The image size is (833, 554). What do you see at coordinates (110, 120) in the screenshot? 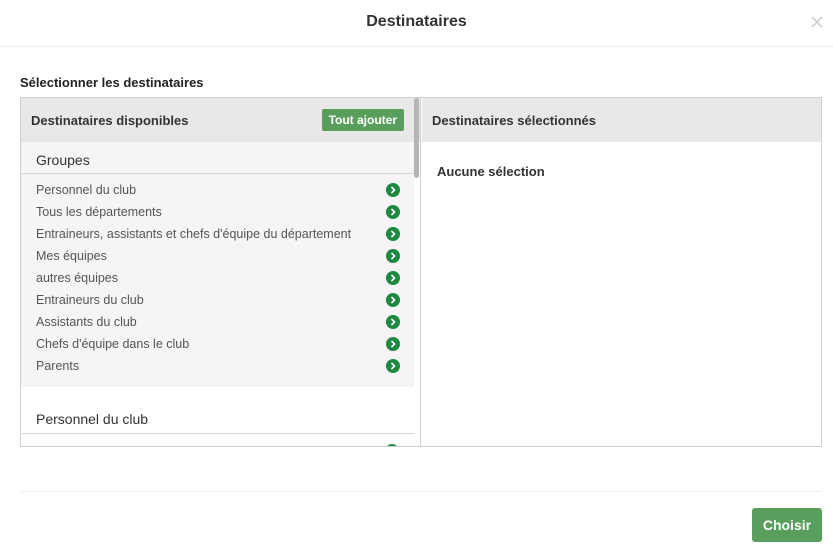
I see `available-panel-title: Destinataires disponibles` at bounding box center [110, 120].